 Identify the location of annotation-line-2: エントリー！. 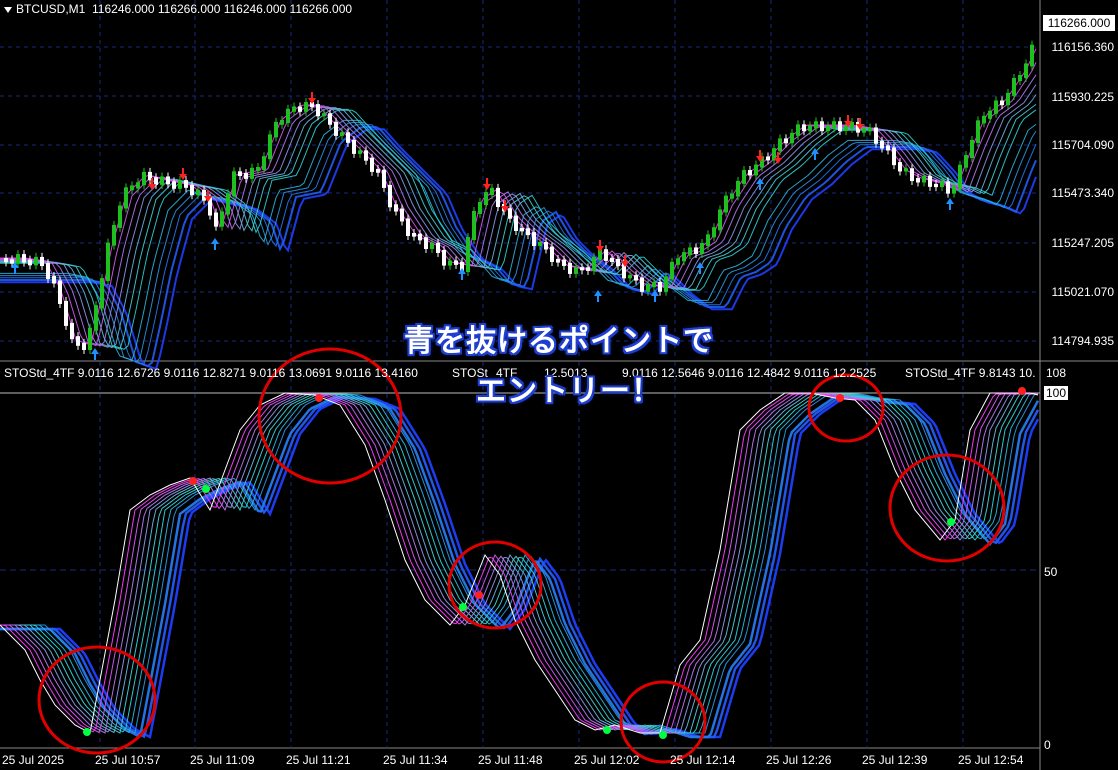
(569, 391).